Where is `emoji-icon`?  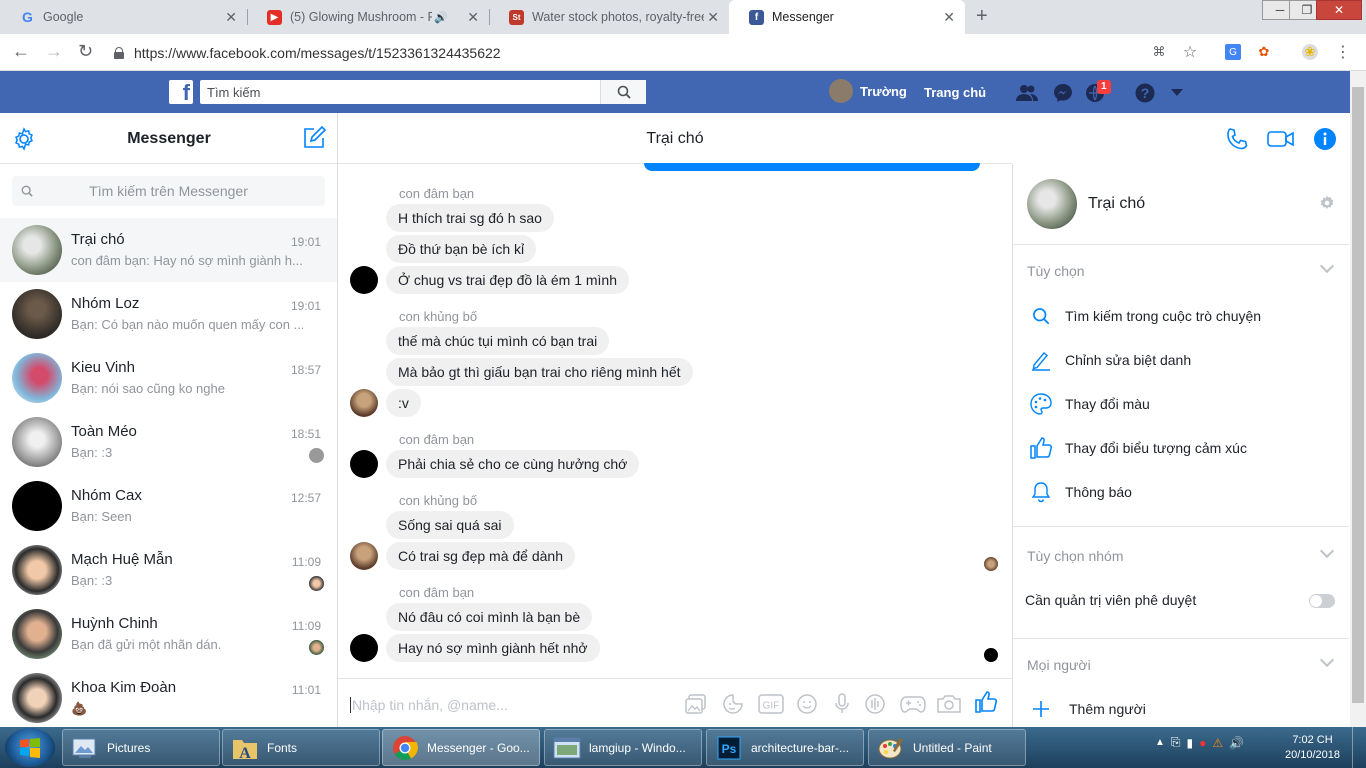
emoji-icon is located at coordinates (807, 704).